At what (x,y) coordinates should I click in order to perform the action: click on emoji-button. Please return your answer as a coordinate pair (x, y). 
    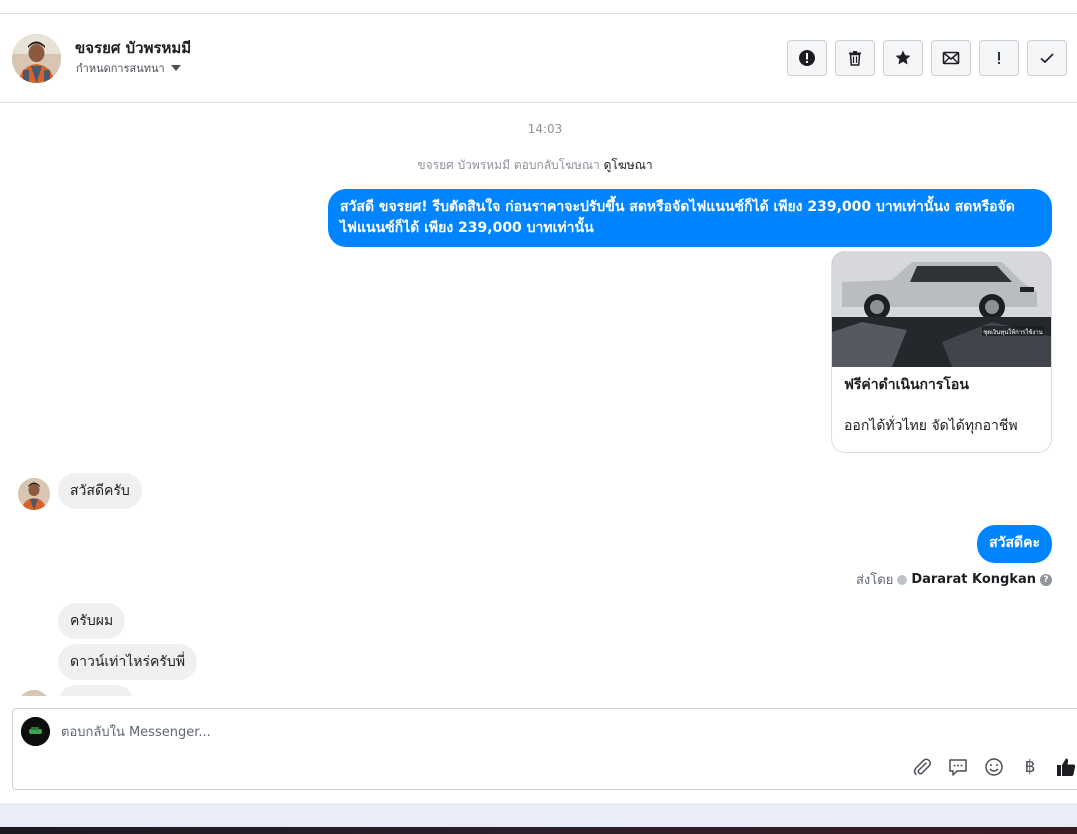
    Looking at the image, I should click on (994, 767).